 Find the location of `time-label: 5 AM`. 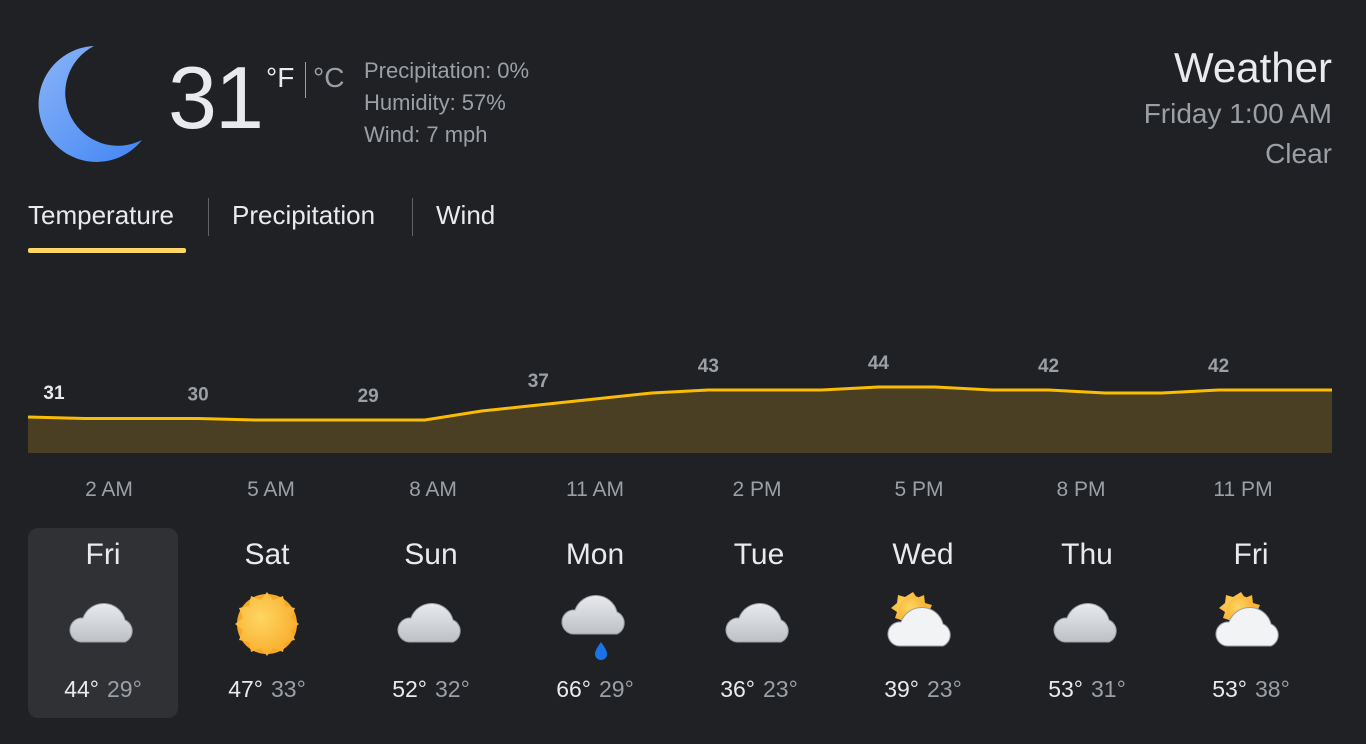

time-label: 5 AM is located at coordinates (271, 489).